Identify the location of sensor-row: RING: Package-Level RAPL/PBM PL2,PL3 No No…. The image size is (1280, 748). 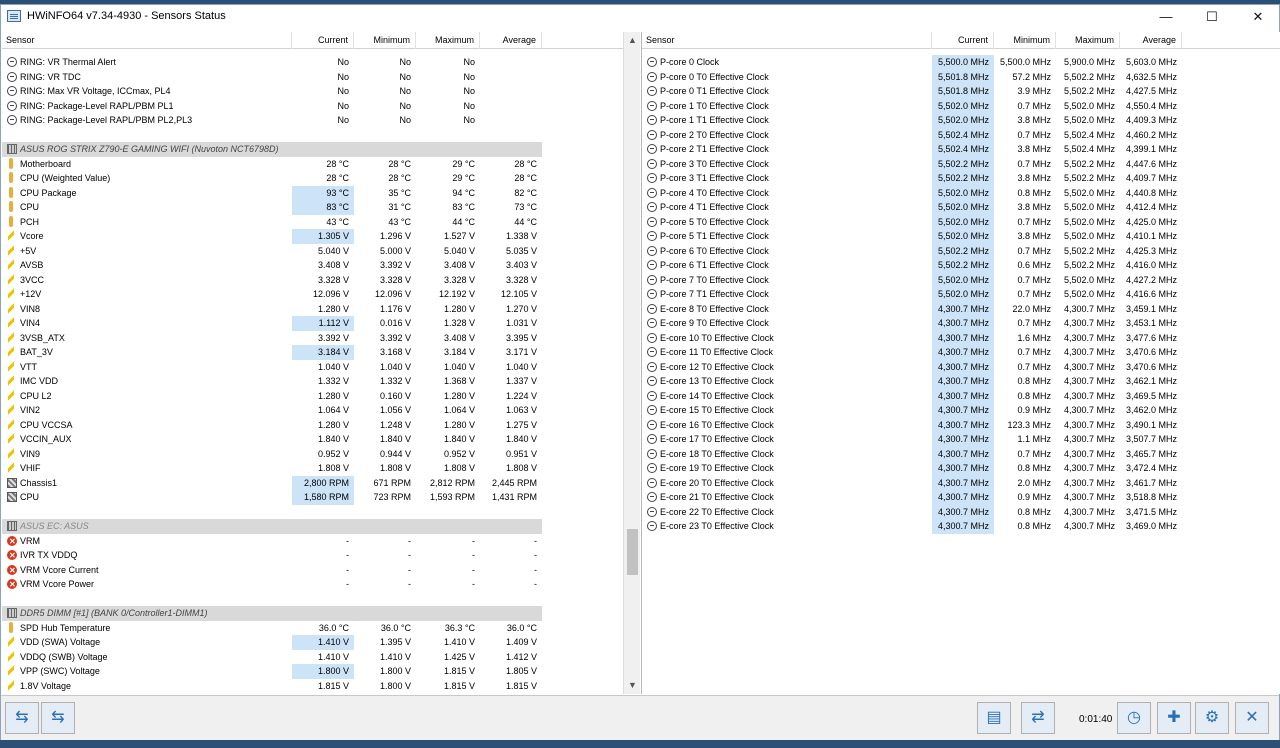
(312, 120).